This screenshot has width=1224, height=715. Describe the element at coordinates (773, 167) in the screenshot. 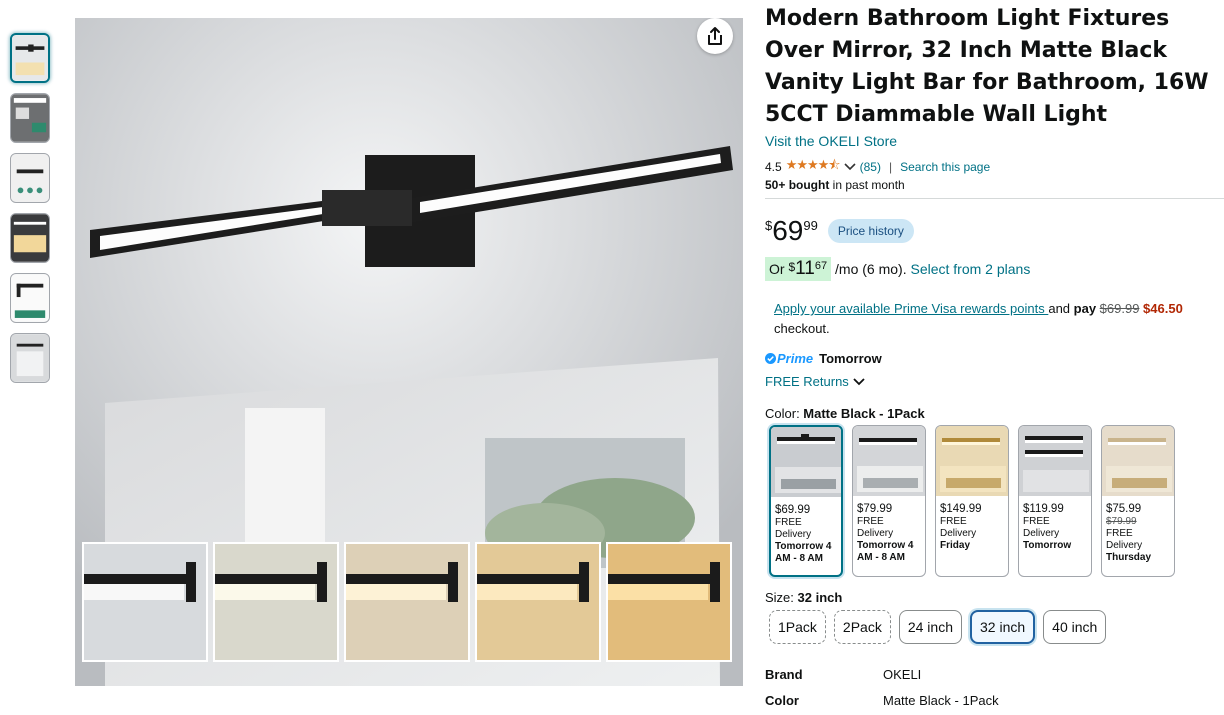

I see `rating-value: 4.5` at that location.